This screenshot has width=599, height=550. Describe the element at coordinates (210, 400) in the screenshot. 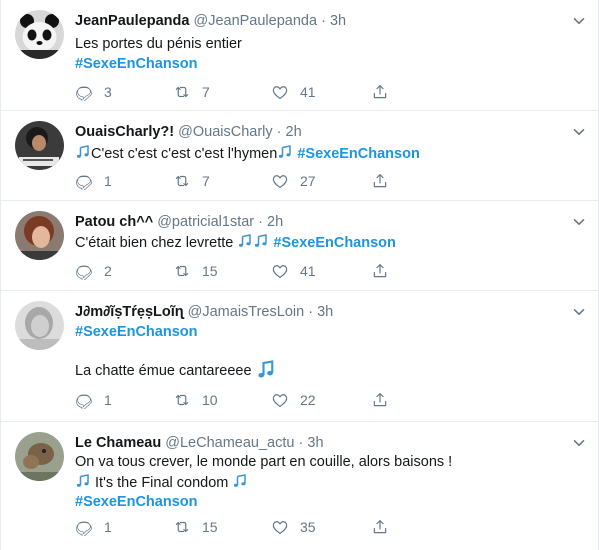

I see `retweet-count: 10` at that location.